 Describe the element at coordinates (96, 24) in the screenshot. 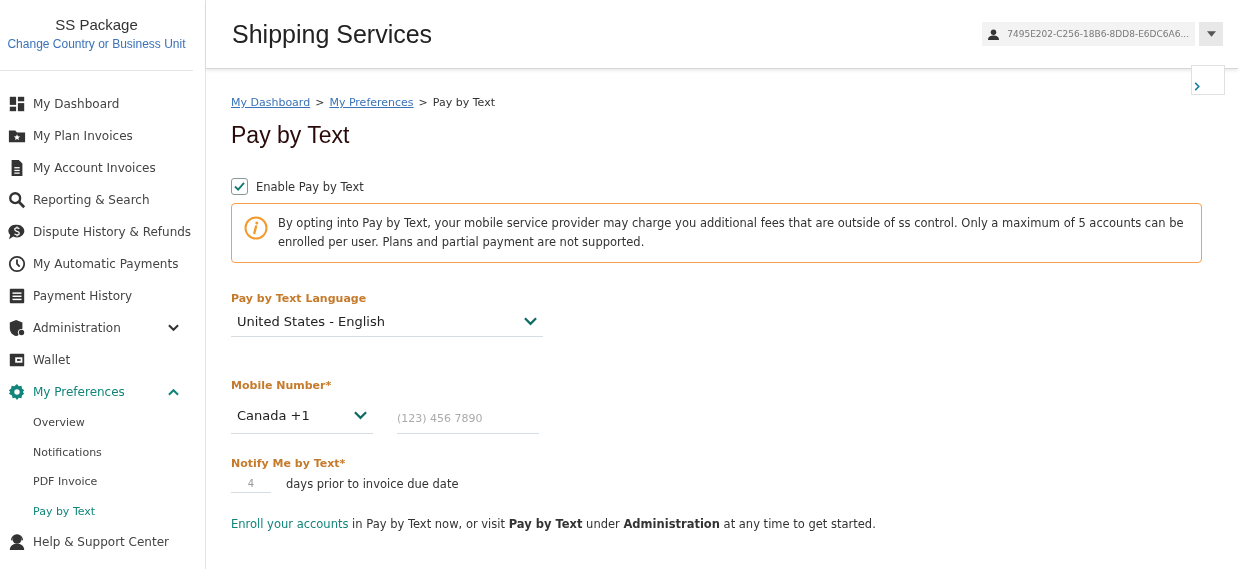

I see `package-name: SS Package` at that location.